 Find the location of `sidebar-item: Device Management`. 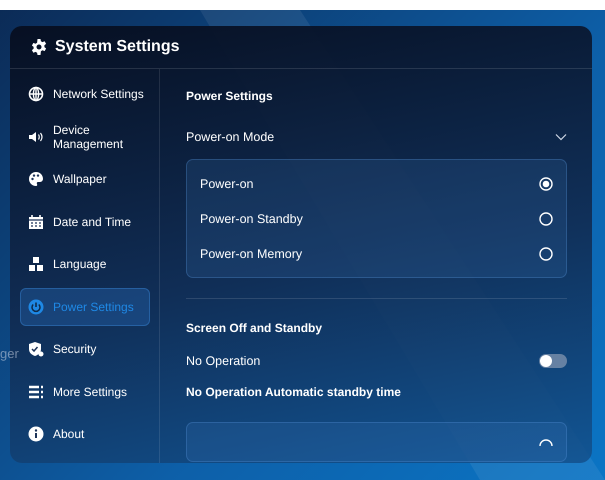

sidebar-item: Device Management is located at coordinates (85, 137).